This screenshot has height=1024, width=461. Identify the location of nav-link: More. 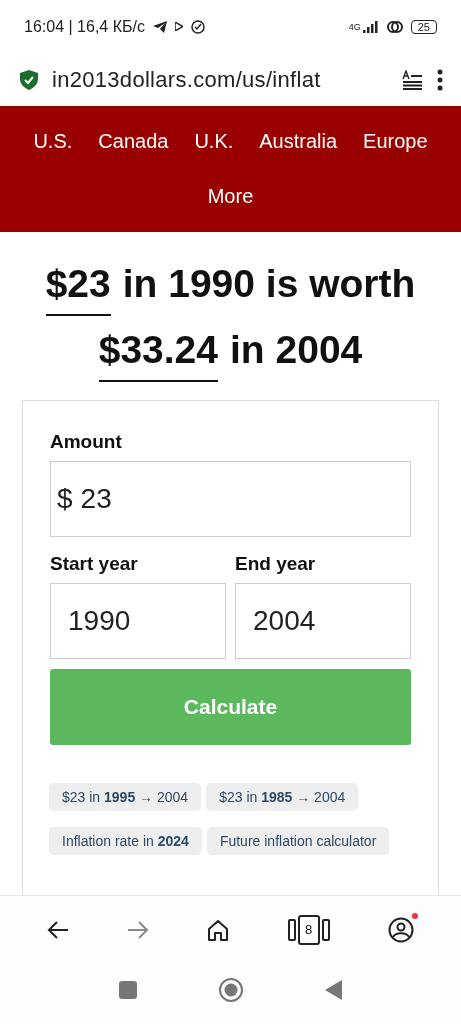
(230, 197).